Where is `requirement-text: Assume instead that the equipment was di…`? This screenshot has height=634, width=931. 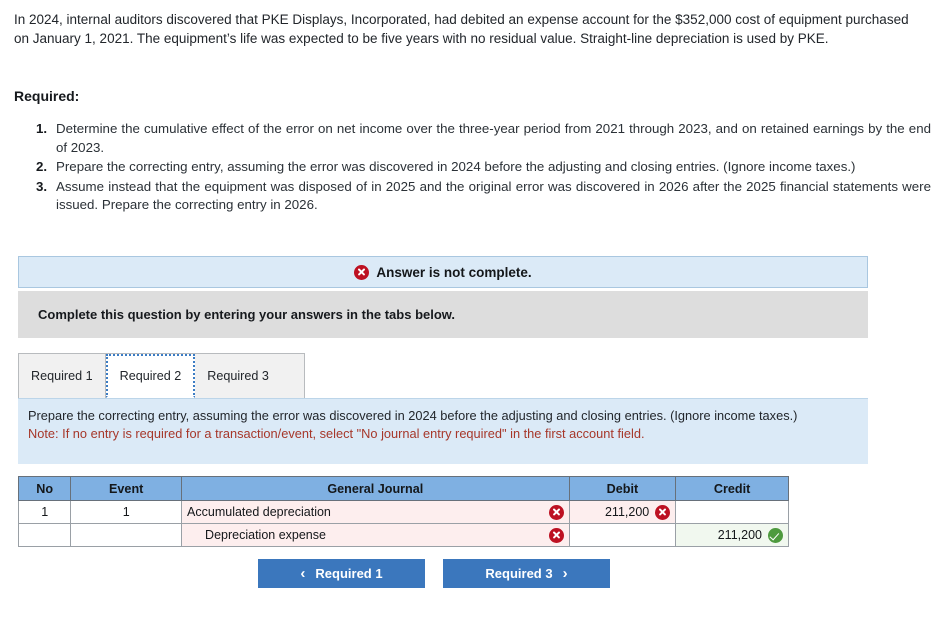
requirement-text: Assume instead that the equipment was di… is located at coordinates (493, 195).